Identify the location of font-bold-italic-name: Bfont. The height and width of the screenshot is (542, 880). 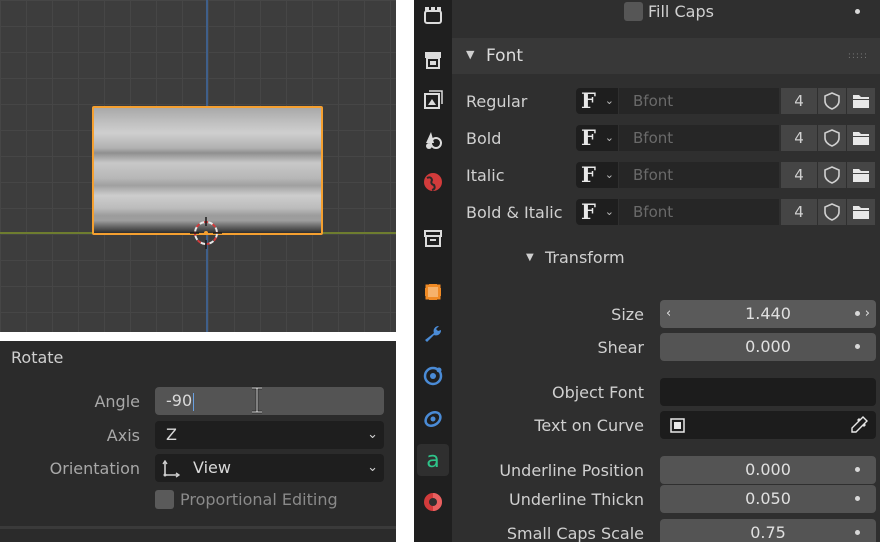
(699, 212).